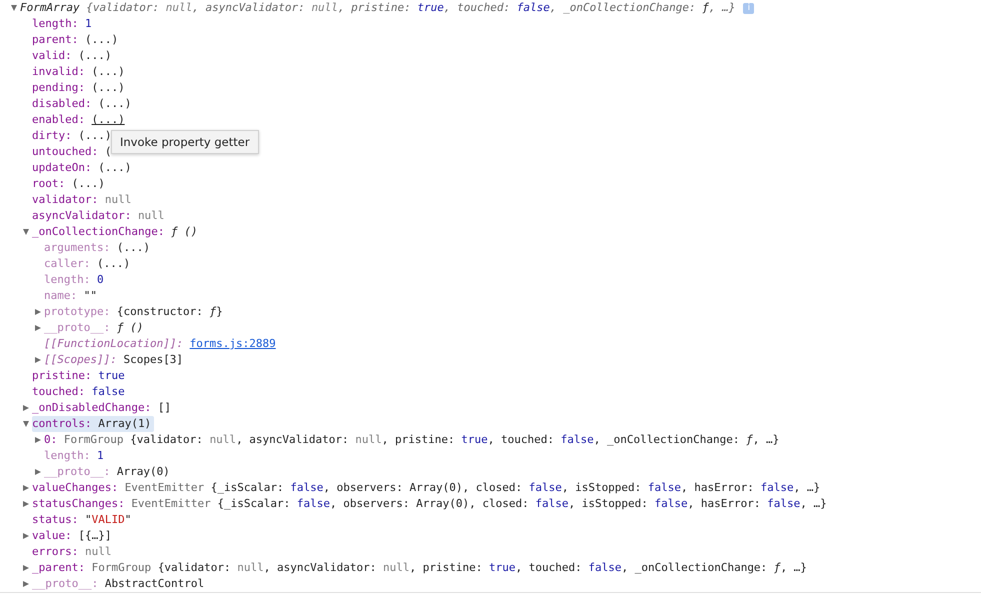  I want to click on property-key: 0:, so click(51, 440).